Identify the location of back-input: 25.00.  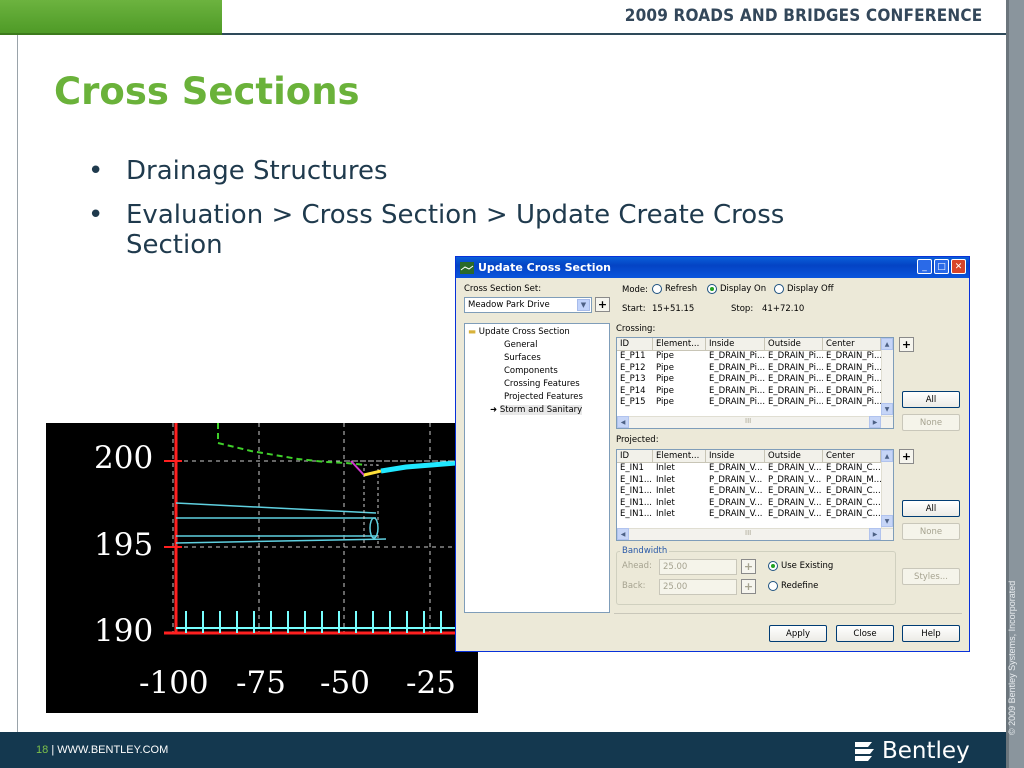
(698, 587).